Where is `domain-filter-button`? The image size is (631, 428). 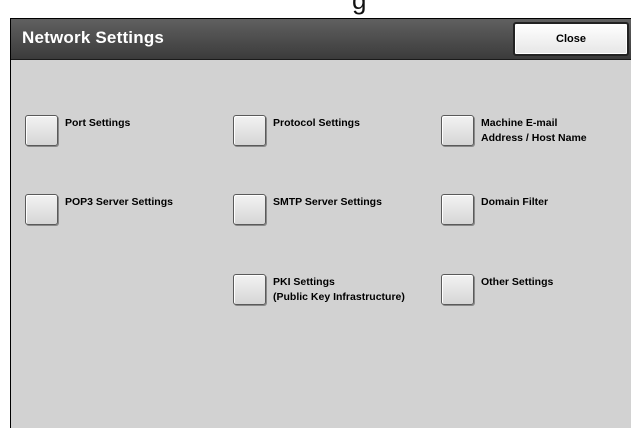 domain-filter-button is located at coordinates (457, 209).